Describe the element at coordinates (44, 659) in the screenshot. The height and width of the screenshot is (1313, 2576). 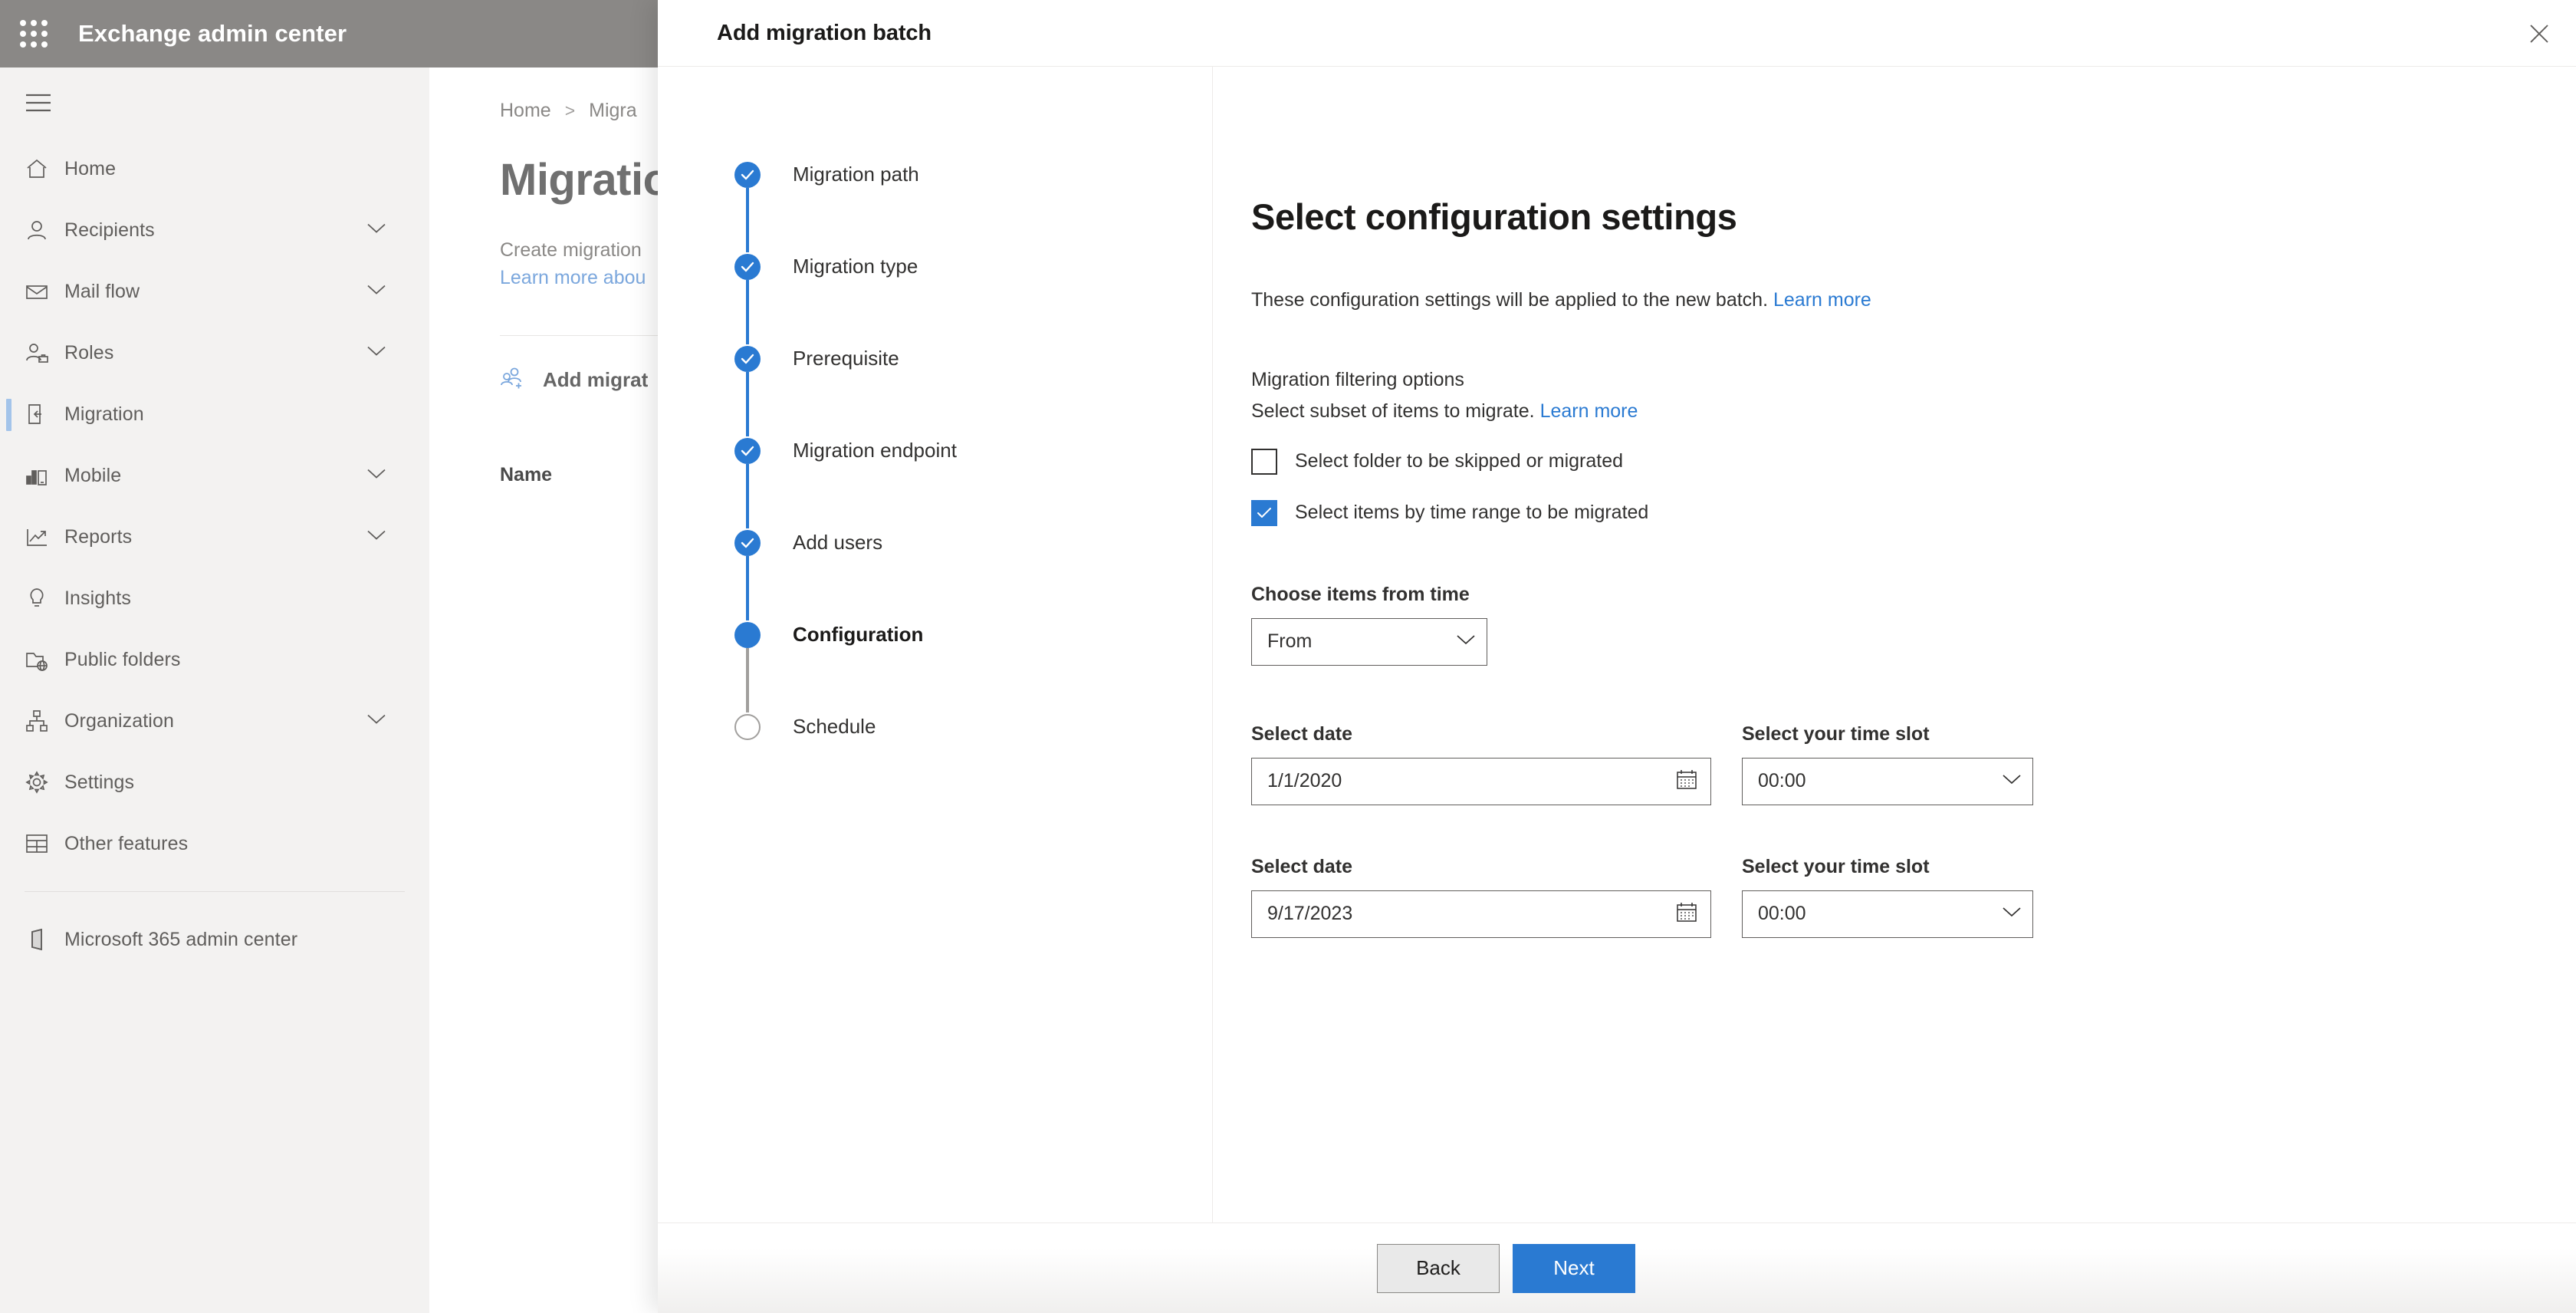
I see `public-folder-icon` at that location.